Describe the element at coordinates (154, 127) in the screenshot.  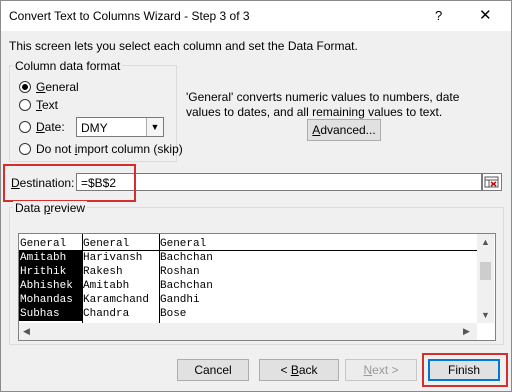
I see `chevron-down-icon: ▼` at that location.